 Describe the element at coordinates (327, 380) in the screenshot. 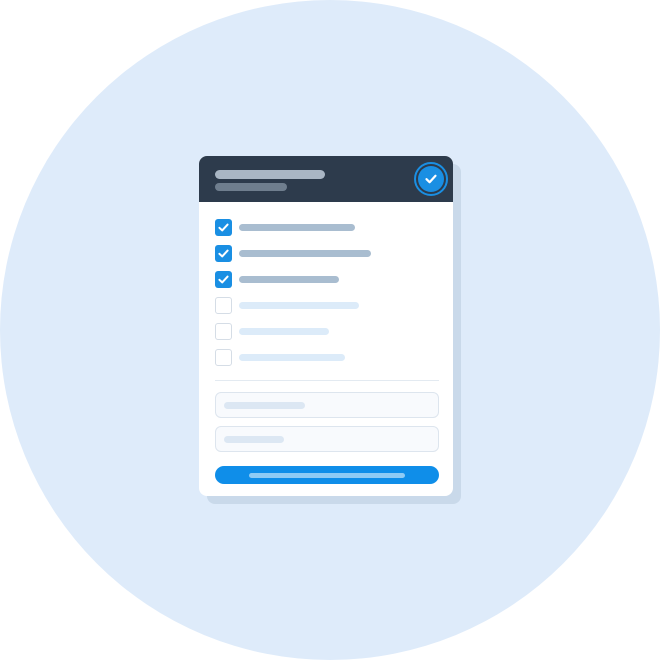

I see `divider` at that location.